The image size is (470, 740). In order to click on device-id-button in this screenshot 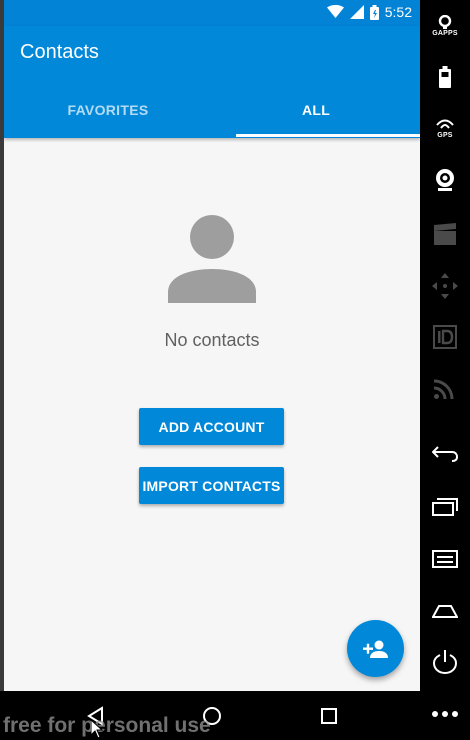, I will do `click(445, 337)`.